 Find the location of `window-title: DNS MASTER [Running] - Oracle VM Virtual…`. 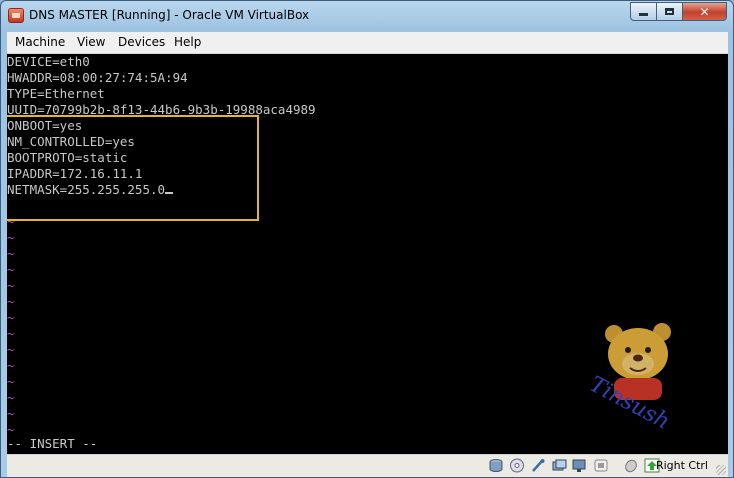

window-title: DNS MASTER [Running] - Oracle VM Virtual… is located at coordinates (169, 15).